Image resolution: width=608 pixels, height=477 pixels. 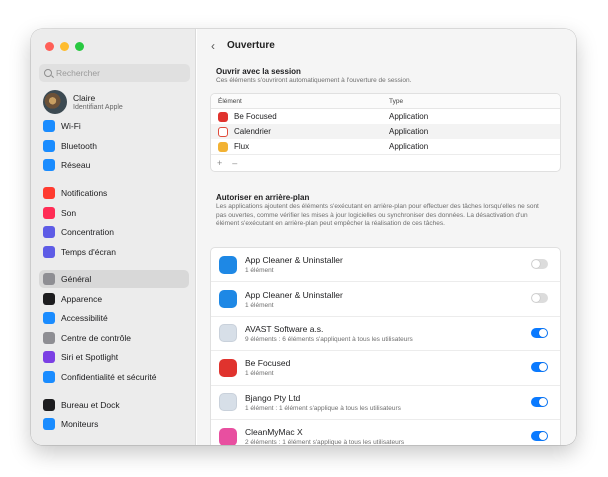 I want to click on close-window-button, so click(x=49, y=46).